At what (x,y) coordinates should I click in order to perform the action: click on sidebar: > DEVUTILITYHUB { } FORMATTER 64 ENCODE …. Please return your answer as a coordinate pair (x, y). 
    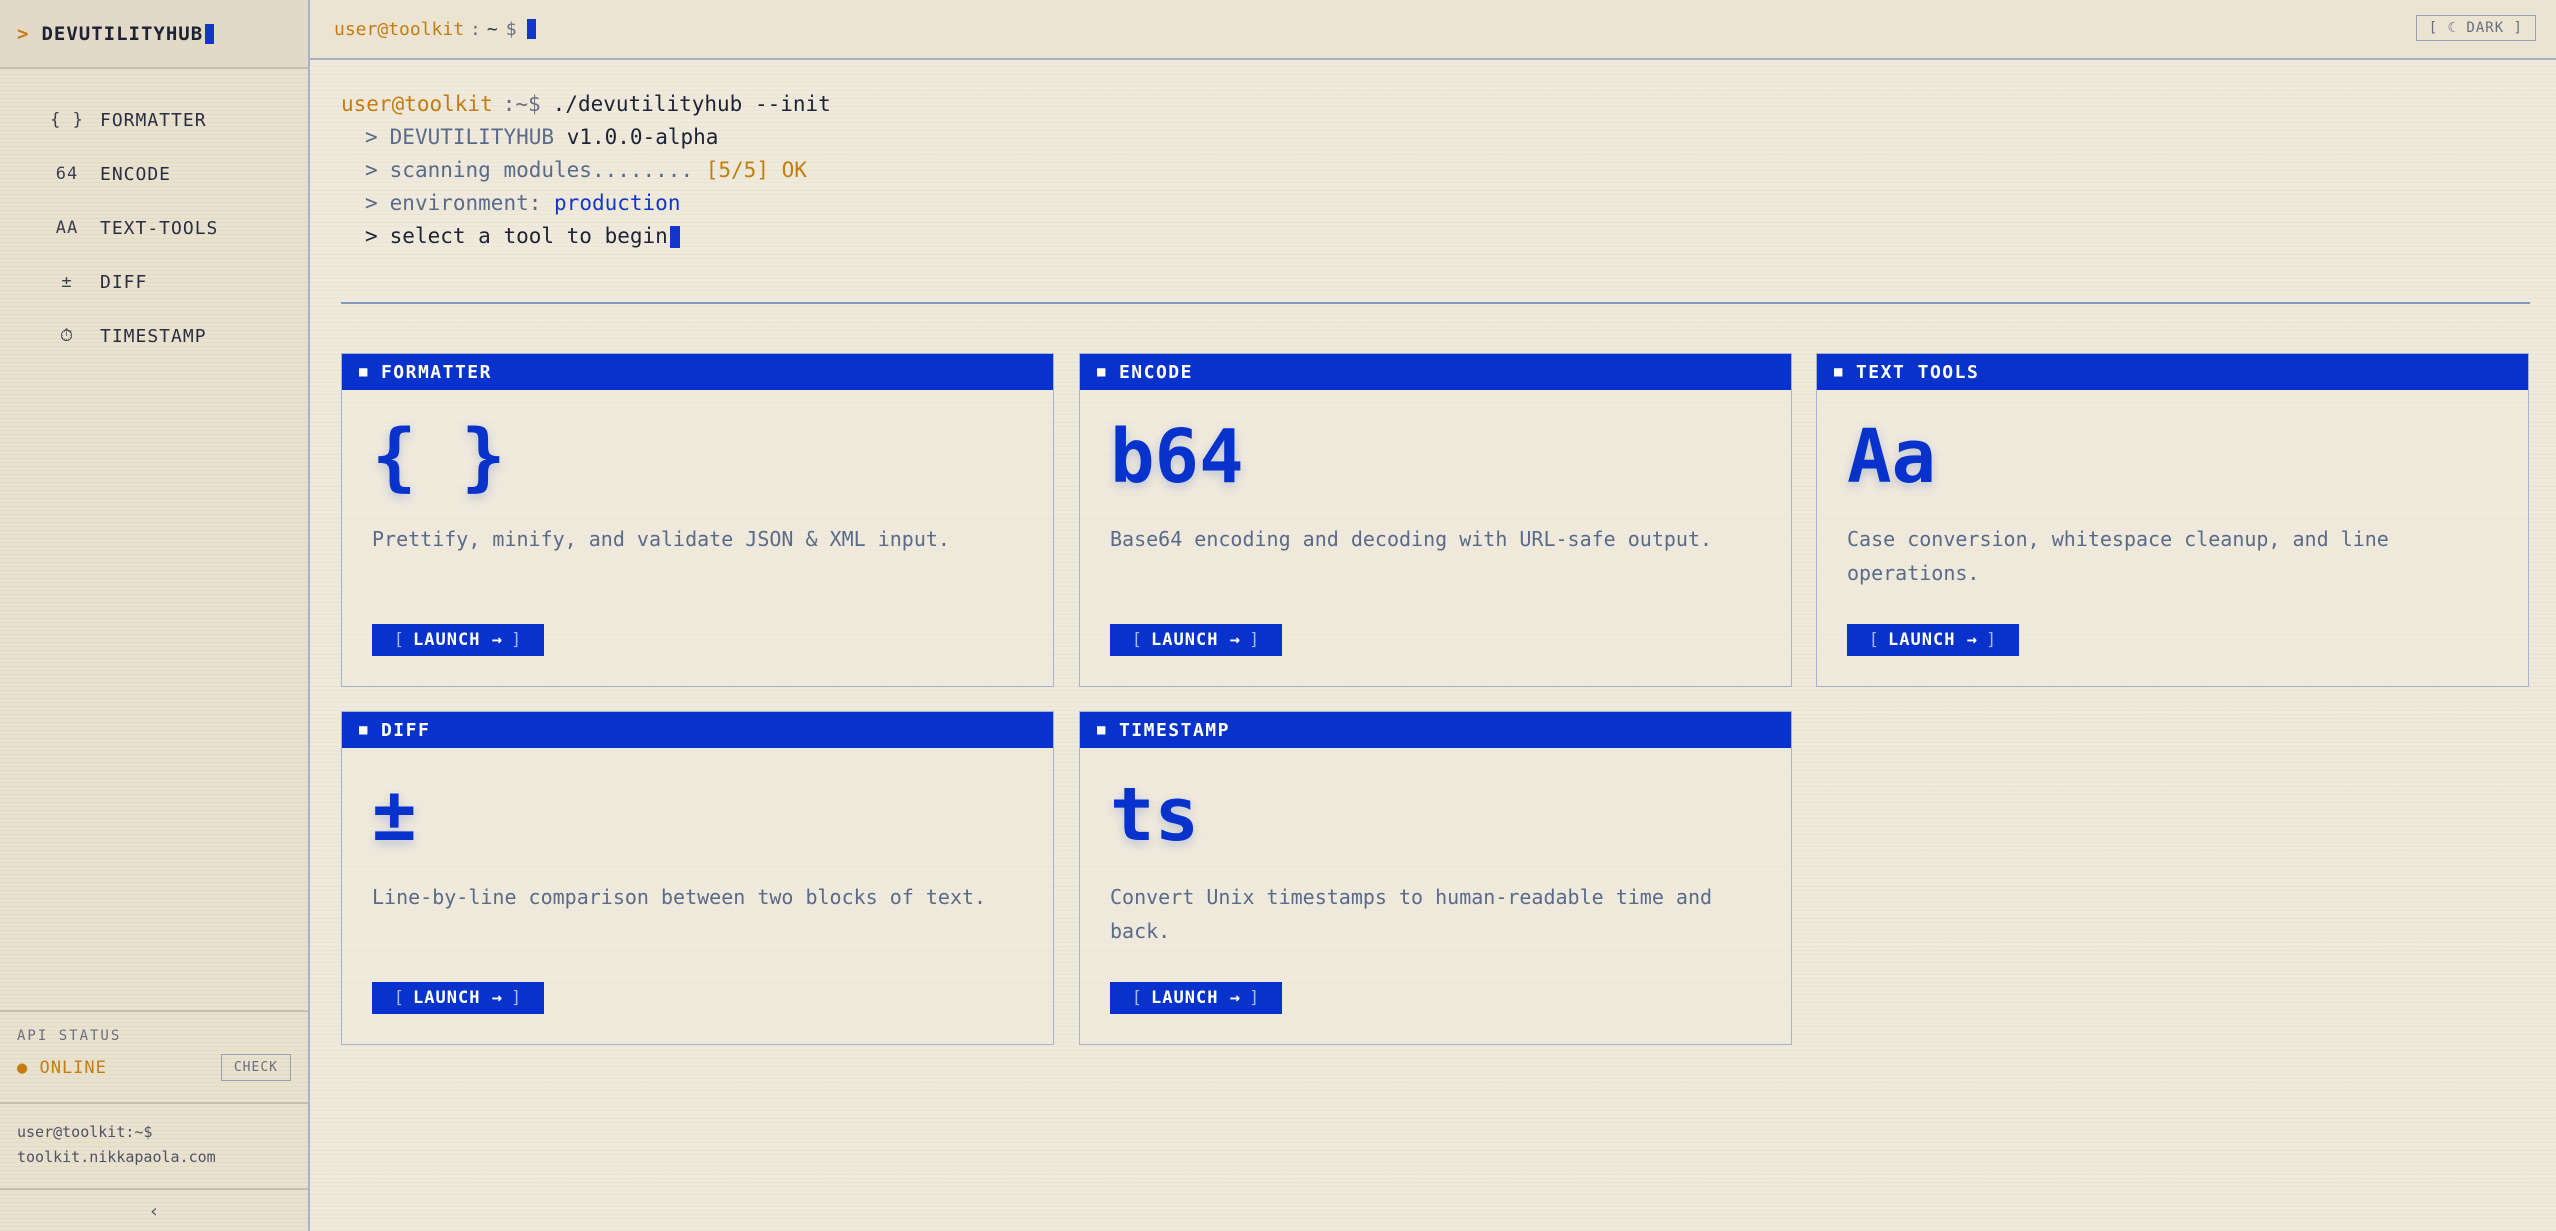
    Looking at the image, I should click on (155, 615).